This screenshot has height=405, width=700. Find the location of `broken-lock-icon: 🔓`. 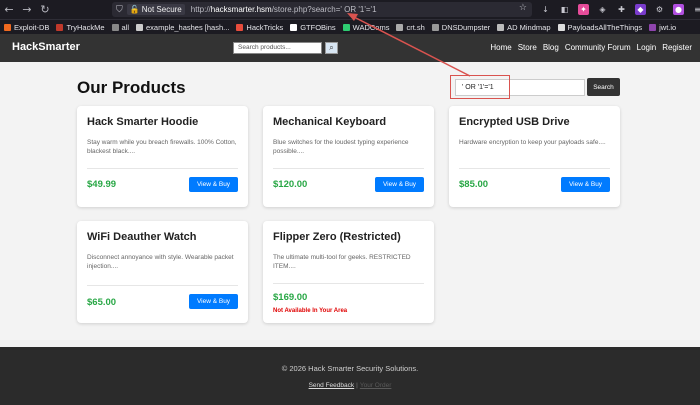

broken-lock-icon: 🔓 is located at coordinates (134, 9).